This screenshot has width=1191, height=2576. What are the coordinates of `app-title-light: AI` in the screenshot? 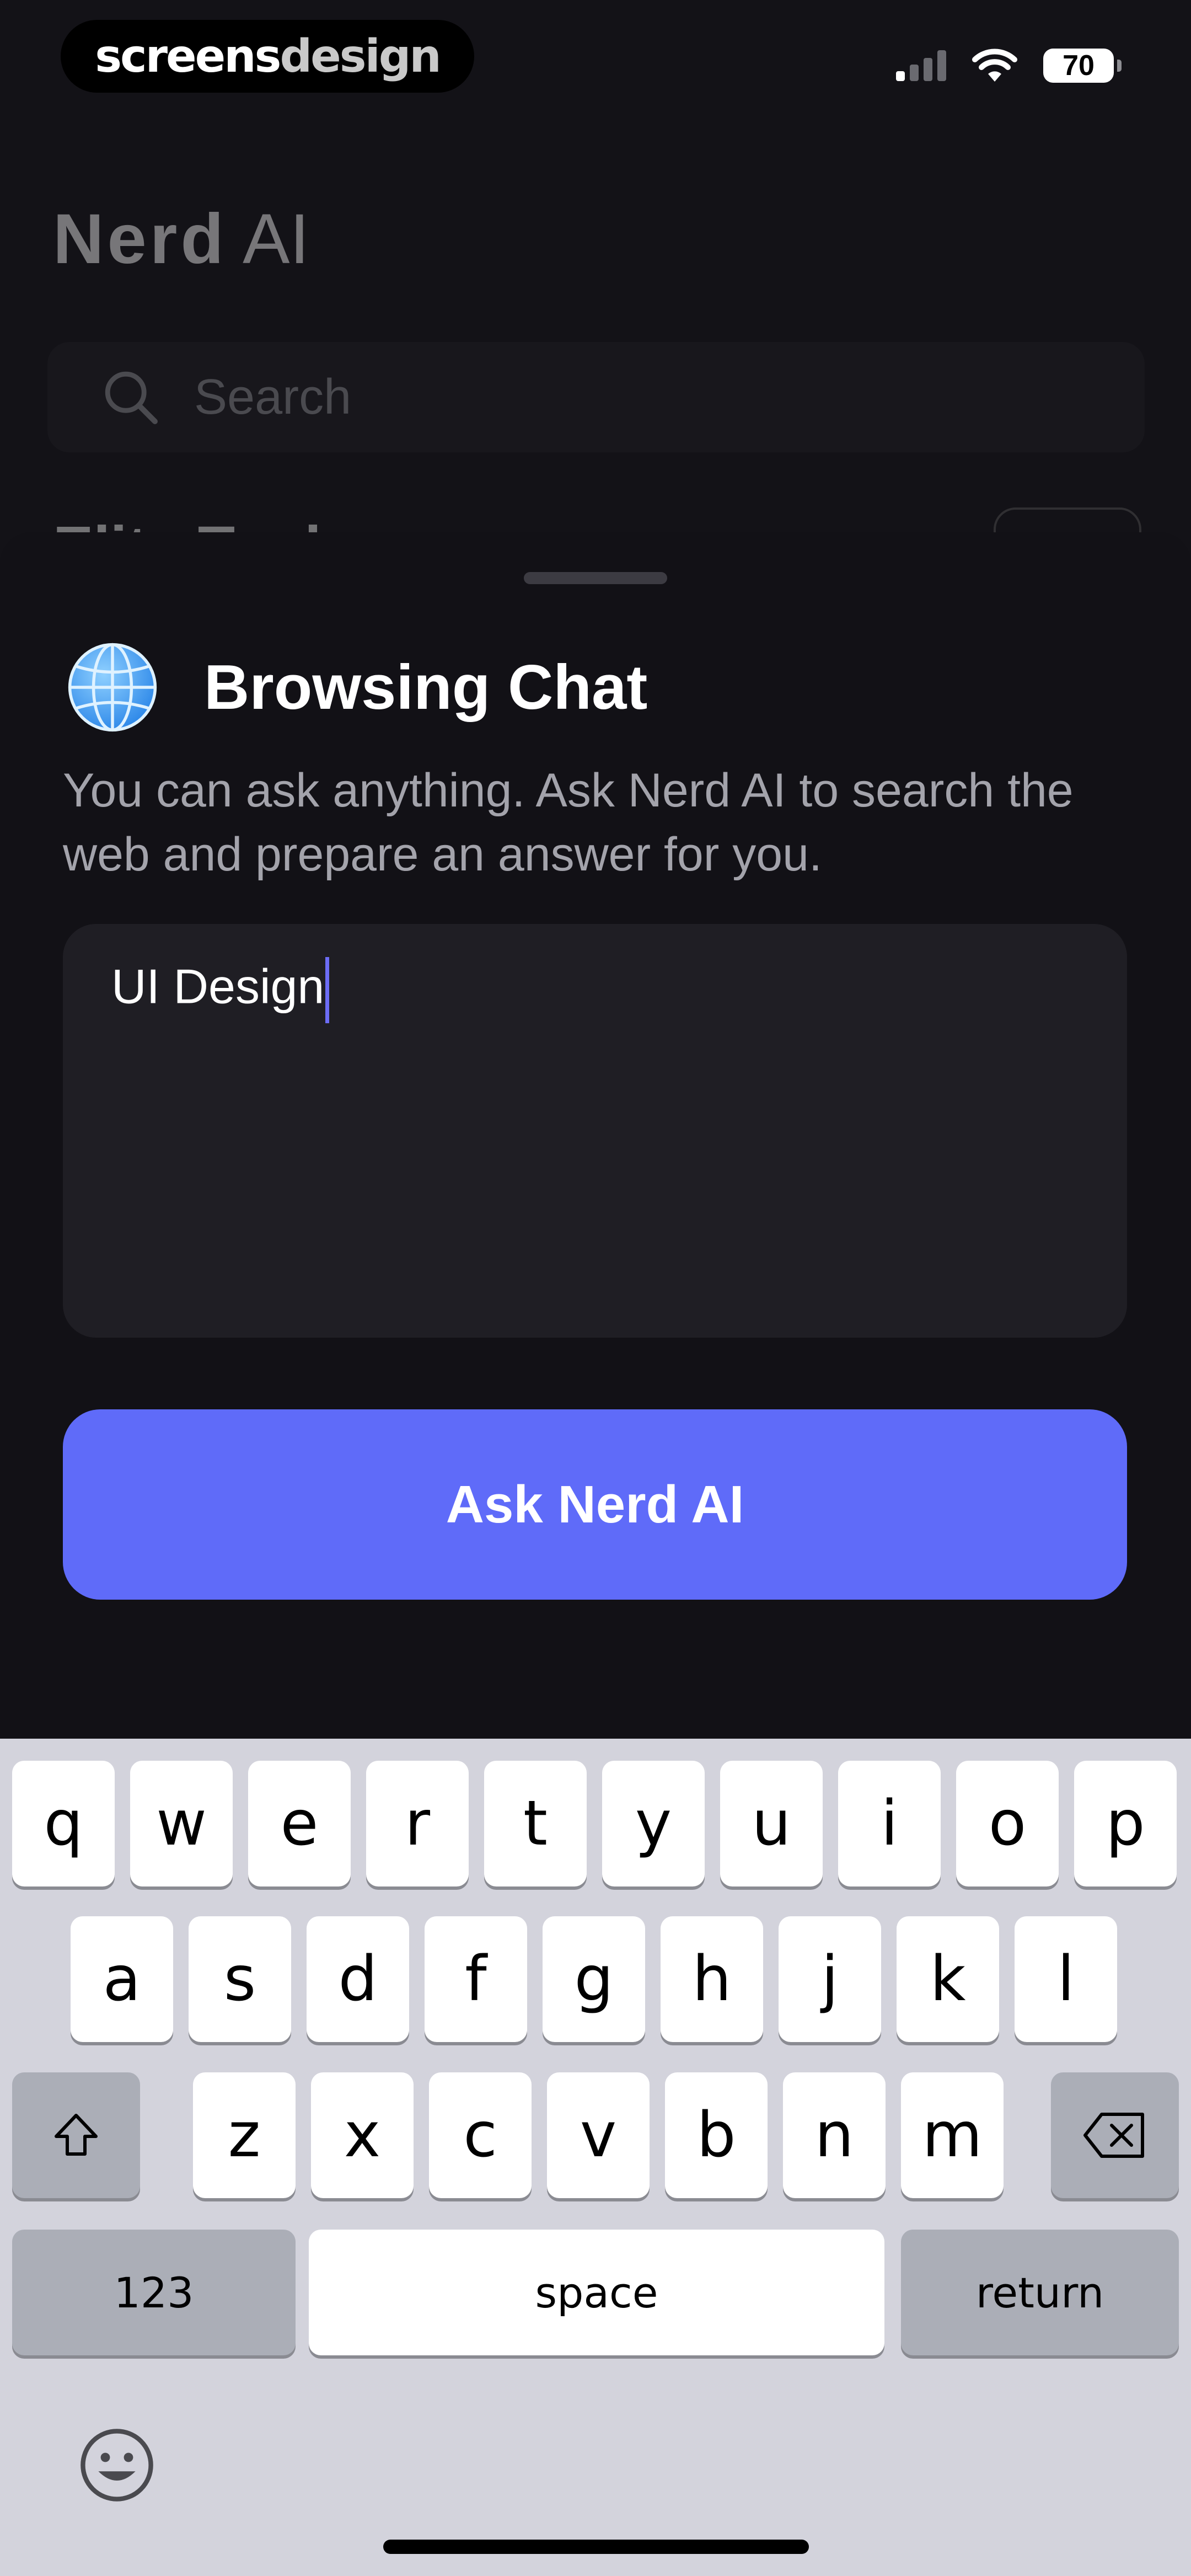 It's located at (276, 239).